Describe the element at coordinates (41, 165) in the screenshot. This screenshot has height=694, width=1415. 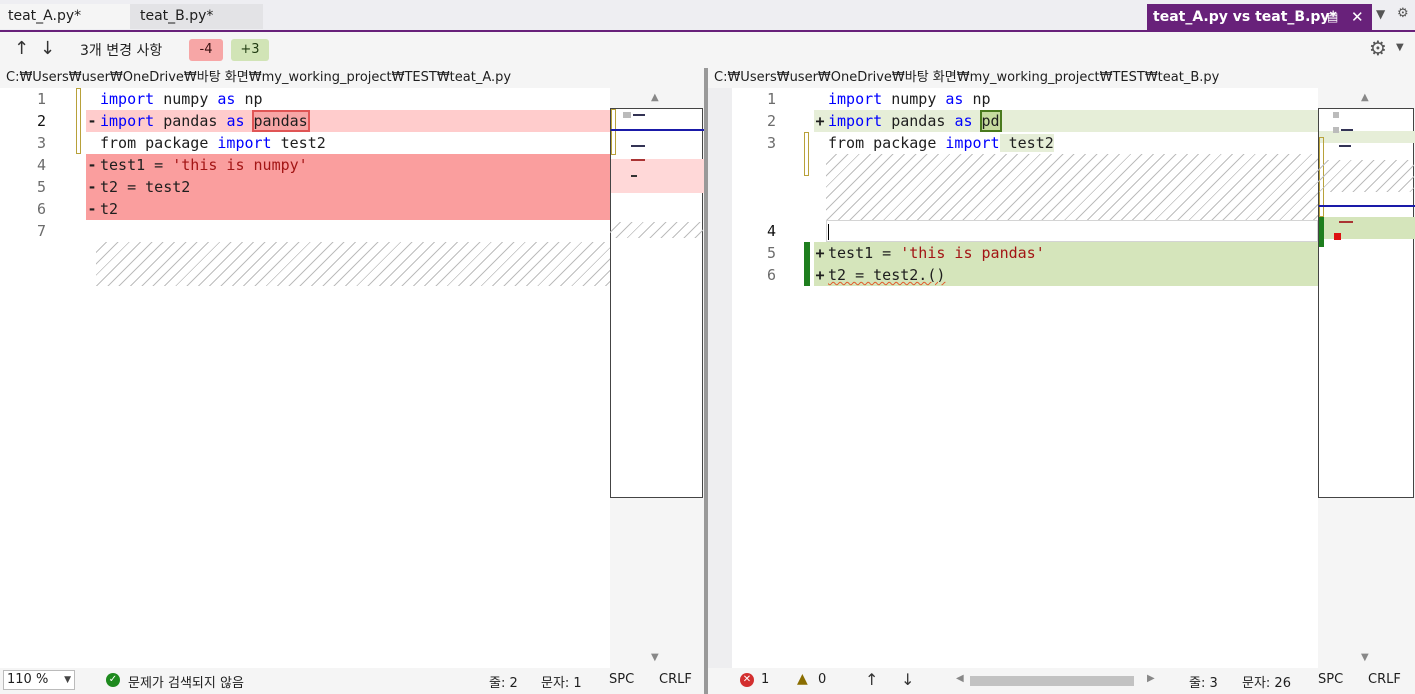
I see `line-number: 4` at that location.